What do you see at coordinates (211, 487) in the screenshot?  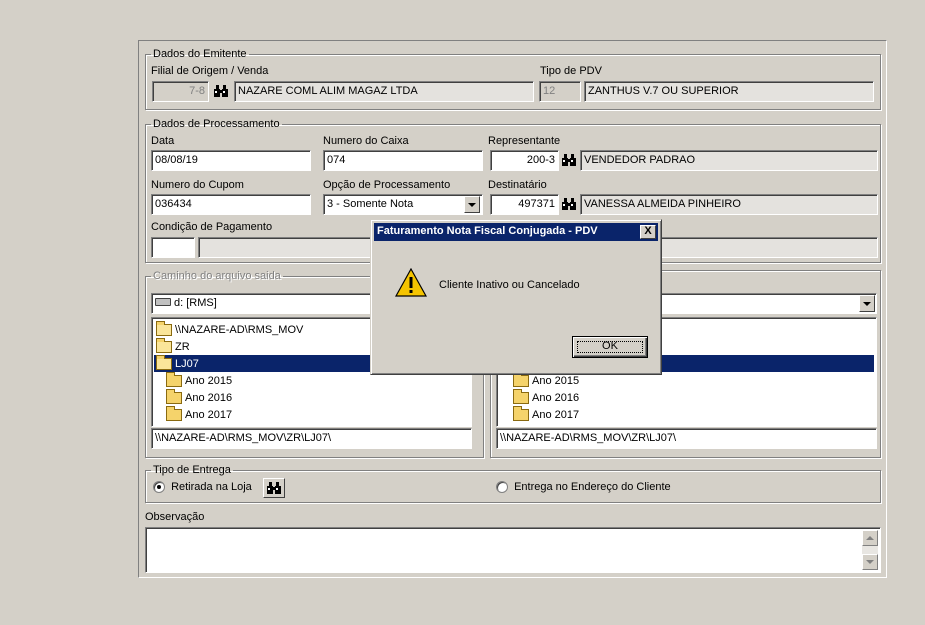 I see `radio-retirada-label: Retirada na Loja` at bounding box center [211, 487].